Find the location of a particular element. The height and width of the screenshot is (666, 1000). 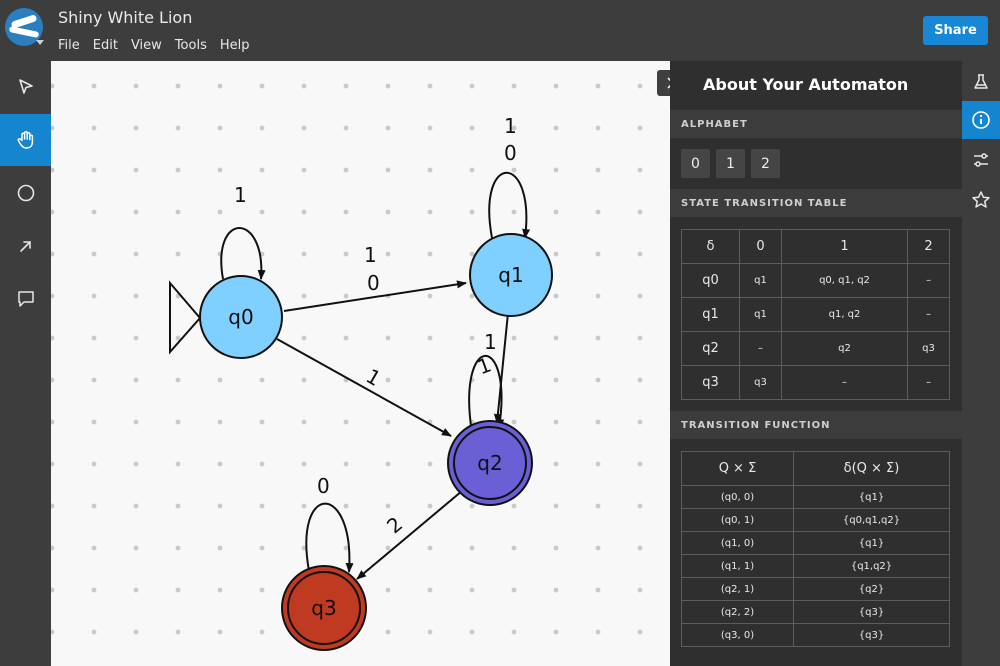

flask-icon is located at coordinates (981, 81).